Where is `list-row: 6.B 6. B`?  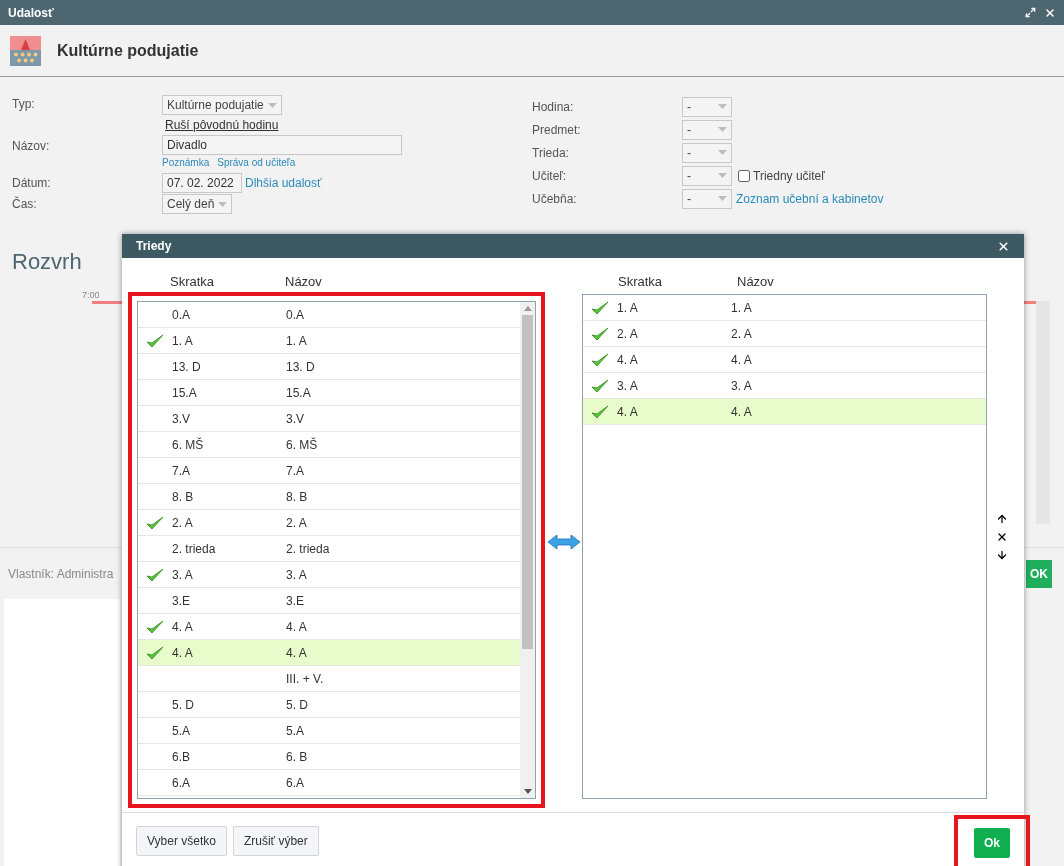 list-row: 6.B 6. B is located at coordinates (329, 757).